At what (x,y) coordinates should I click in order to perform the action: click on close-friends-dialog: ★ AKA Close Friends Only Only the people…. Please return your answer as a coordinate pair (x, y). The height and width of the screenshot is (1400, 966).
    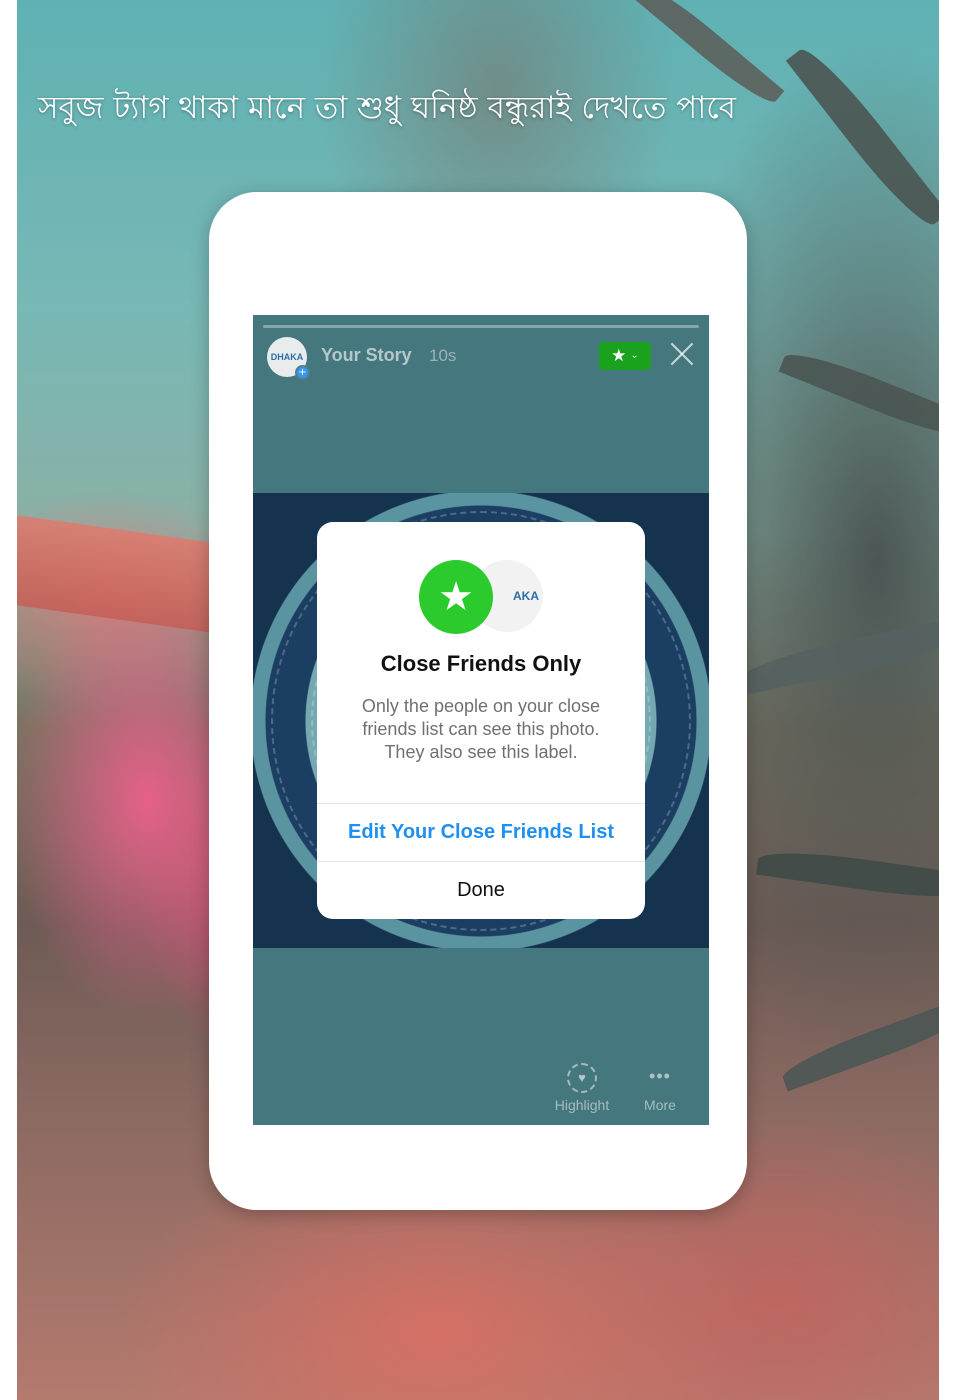
    Looking at the image, I should click on (481, 720).